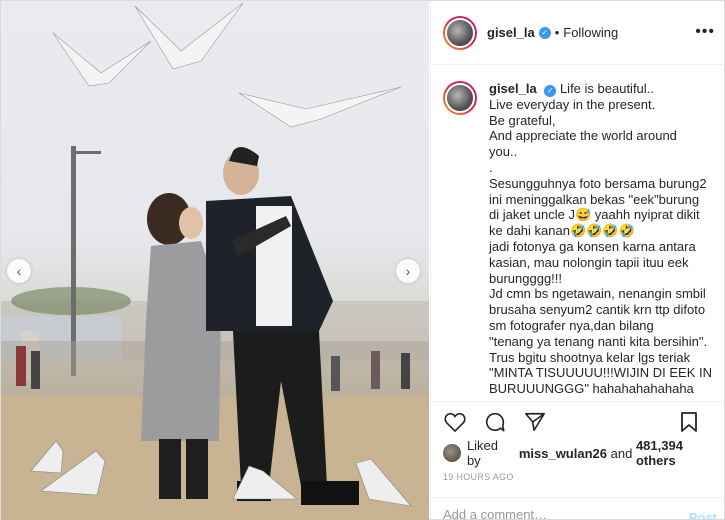 This screenshot has width=725, height=520. I want to click on bookmark-icon, so click(689, 422).